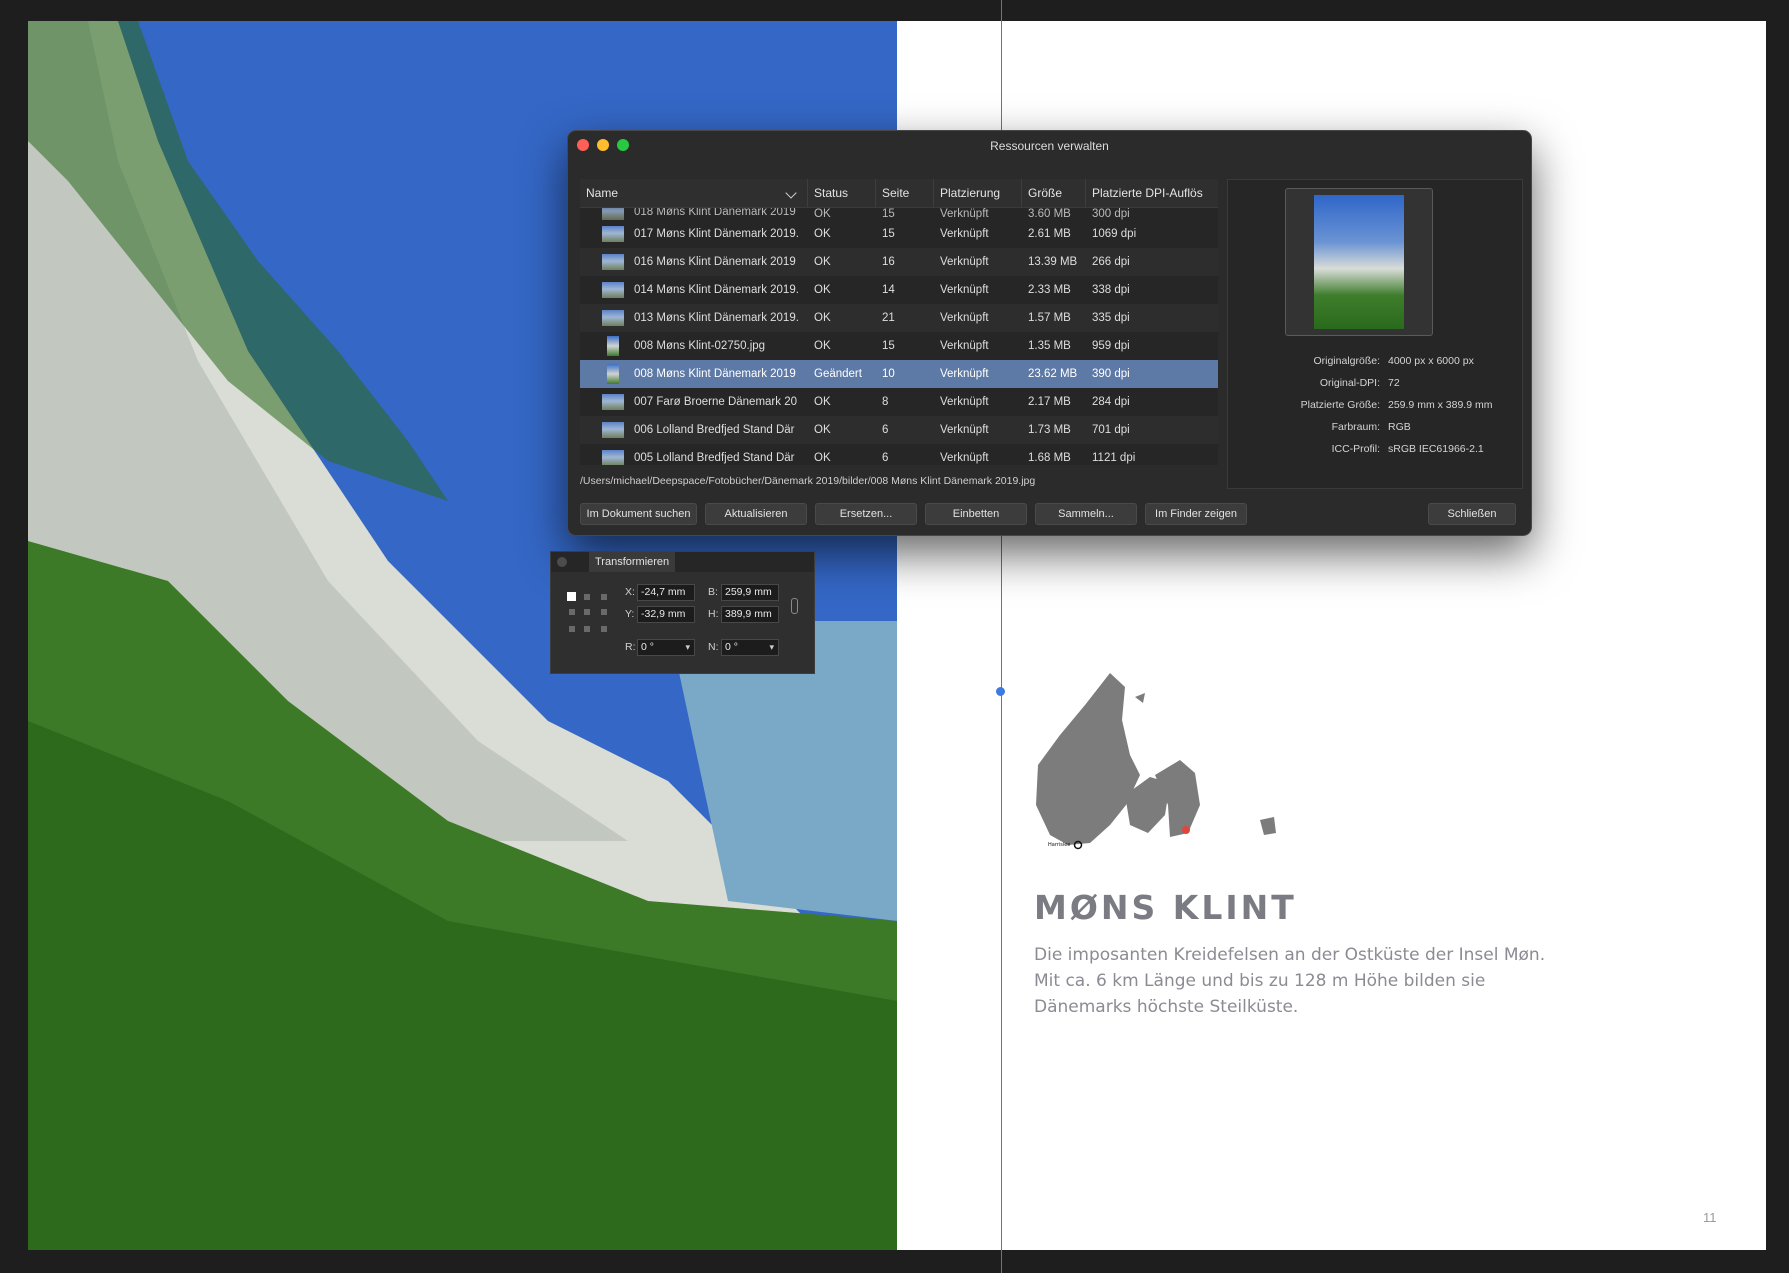  I want to click on preview-image, so click(1359, 262).